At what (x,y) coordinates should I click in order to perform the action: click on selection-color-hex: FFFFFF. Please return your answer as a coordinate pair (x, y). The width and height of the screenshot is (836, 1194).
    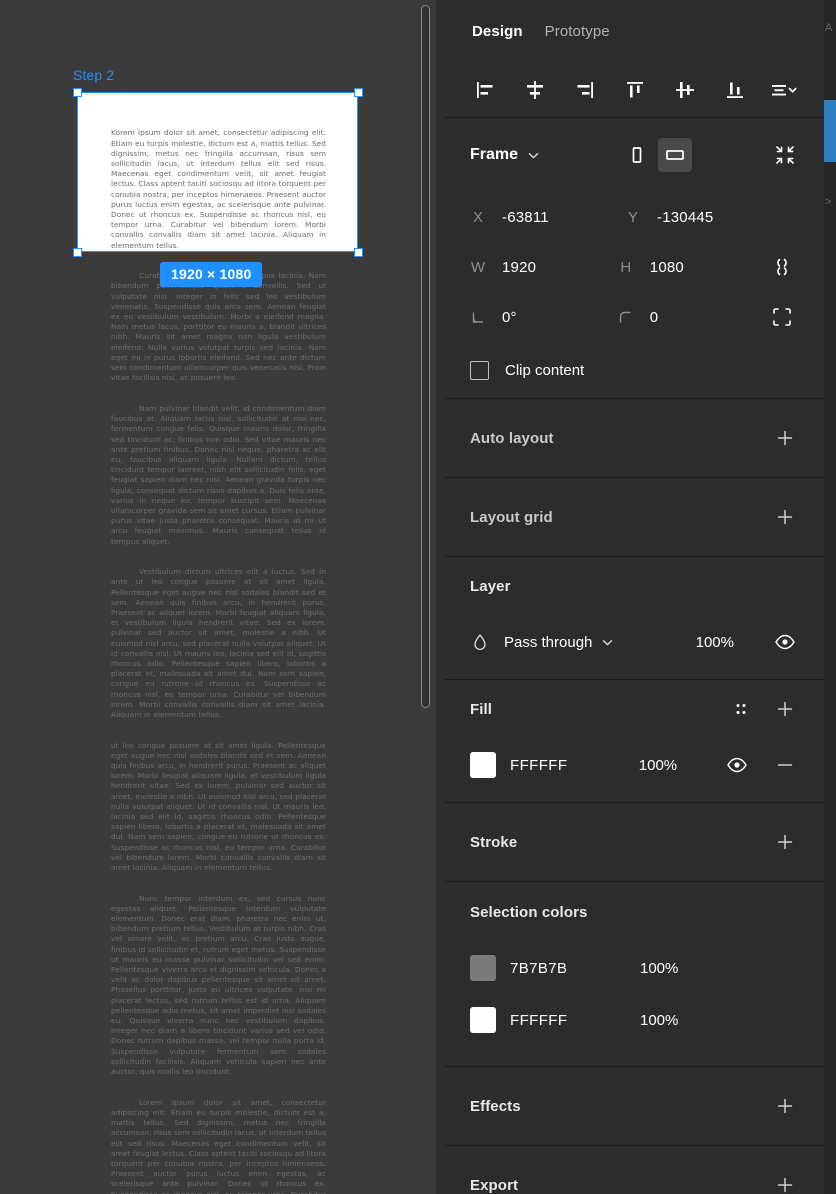
    Looking at the image, I should click on (568, 1020).